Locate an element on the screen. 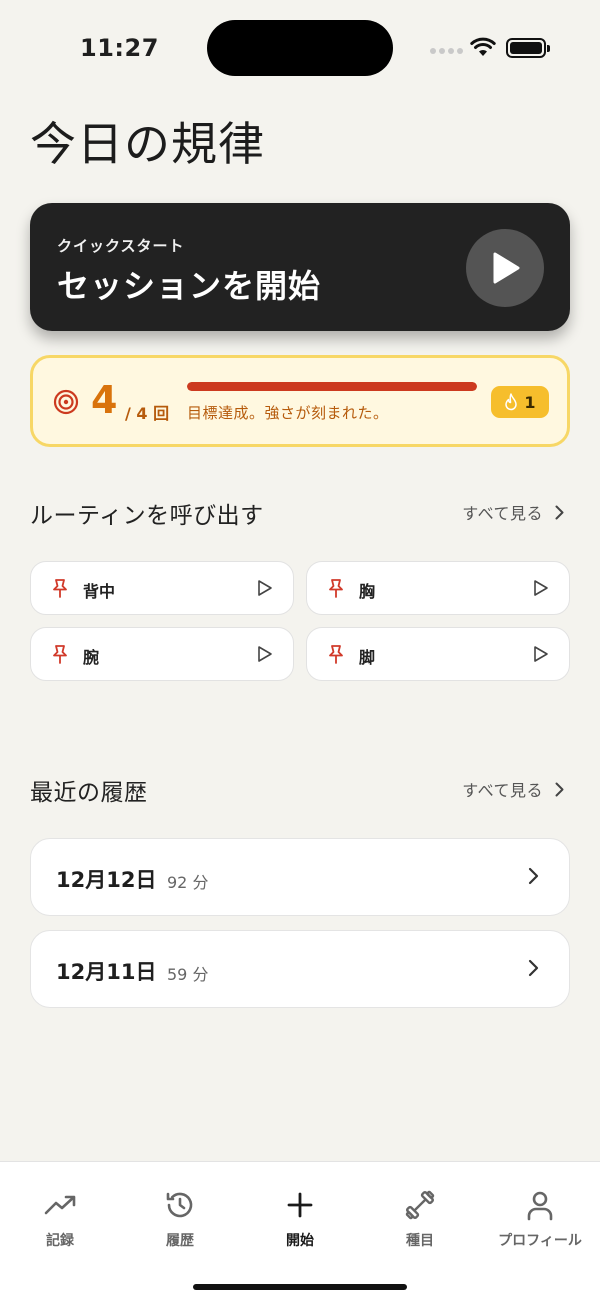 The image size is (600, 1304). tab-profile: プロフィール is located at coordinates (540, 1219).